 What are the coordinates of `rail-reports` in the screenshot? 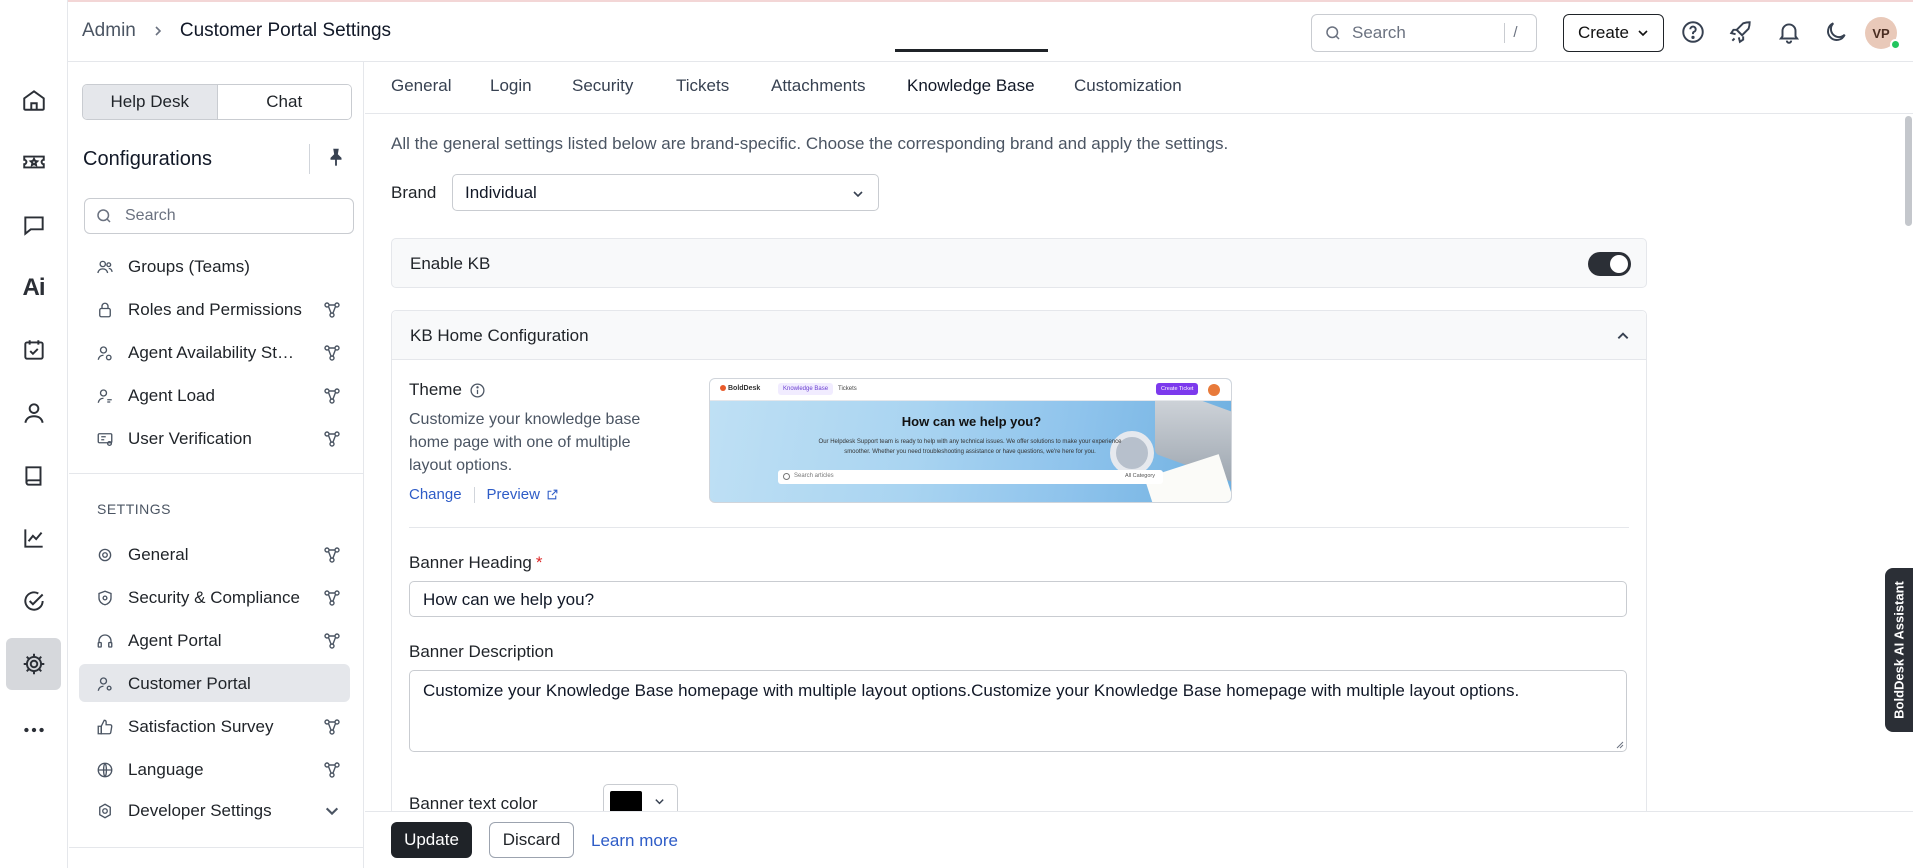 It's located at (33, 538).